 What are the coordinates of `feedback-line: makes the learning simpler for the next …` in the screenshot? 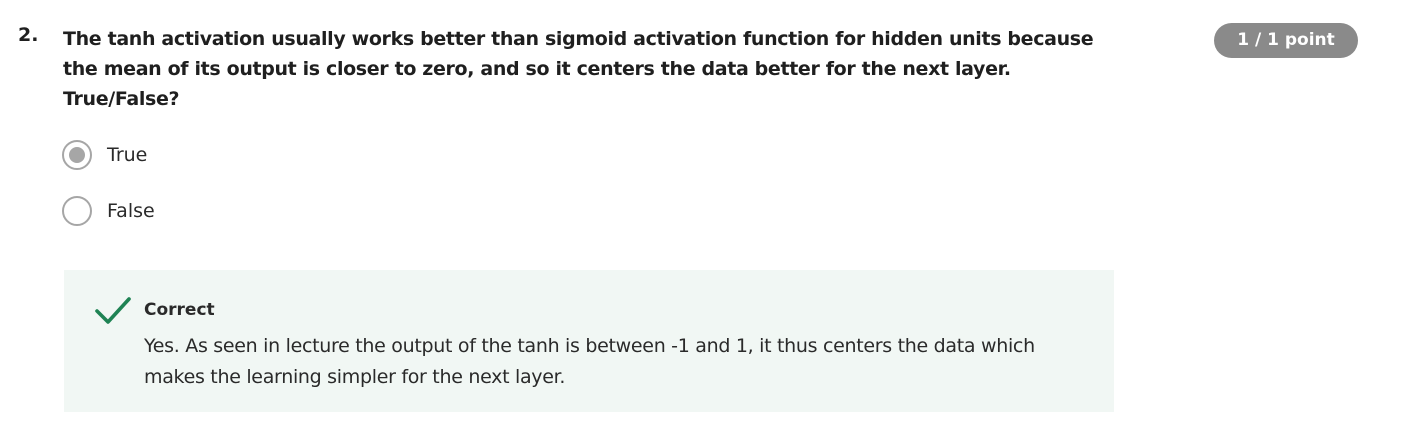 It's located at (355, 377).